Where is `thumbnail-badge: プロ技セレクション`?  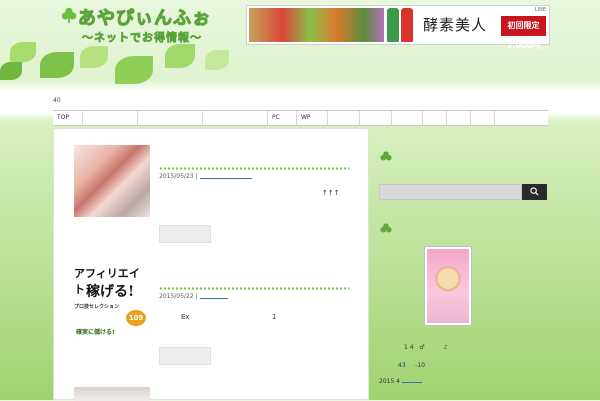
thumbnail-badge: プロ技セレクション is located at coordinates (97, 307).